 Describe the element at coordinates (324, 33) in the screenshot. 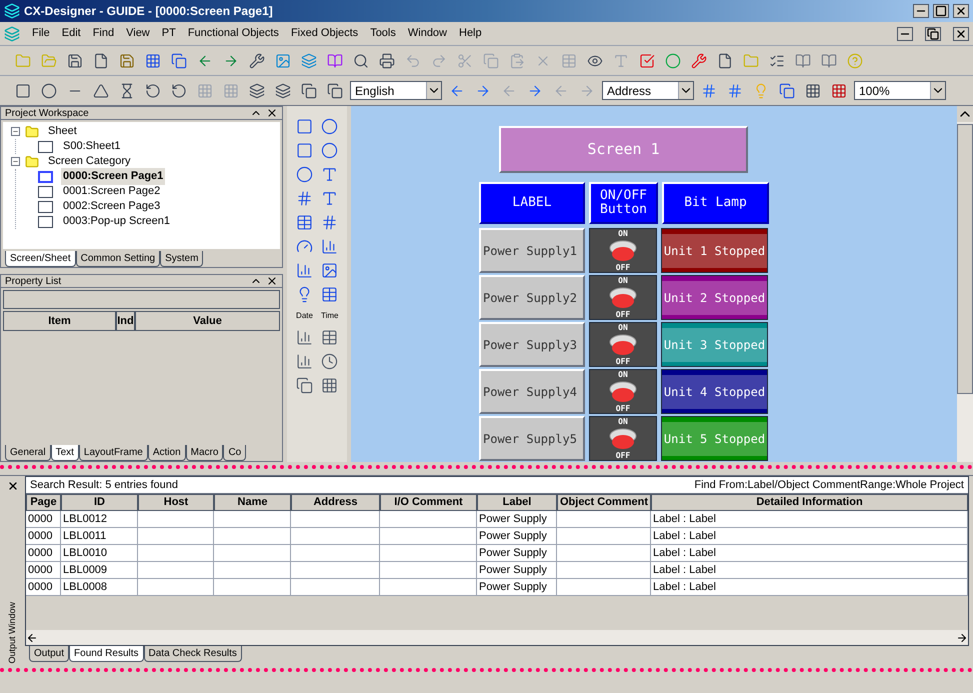

I see `menu-item: Fixed Objects` at that location.